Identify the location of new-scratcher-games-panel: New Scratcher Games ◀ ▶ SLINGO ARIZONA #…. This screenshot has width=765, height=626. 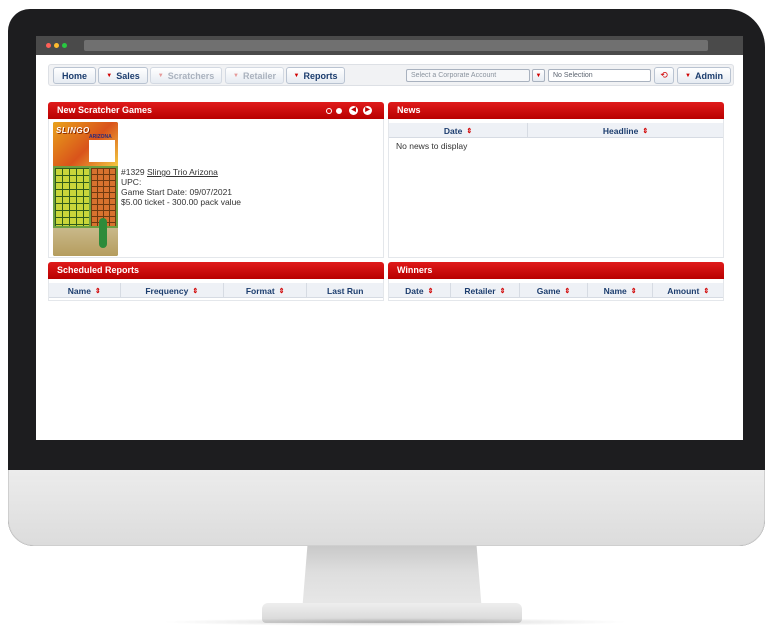
(216, 180).